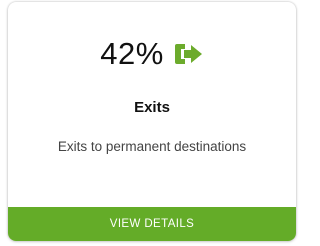  I want to click on exit-arrow-icon, so click(189, 54).